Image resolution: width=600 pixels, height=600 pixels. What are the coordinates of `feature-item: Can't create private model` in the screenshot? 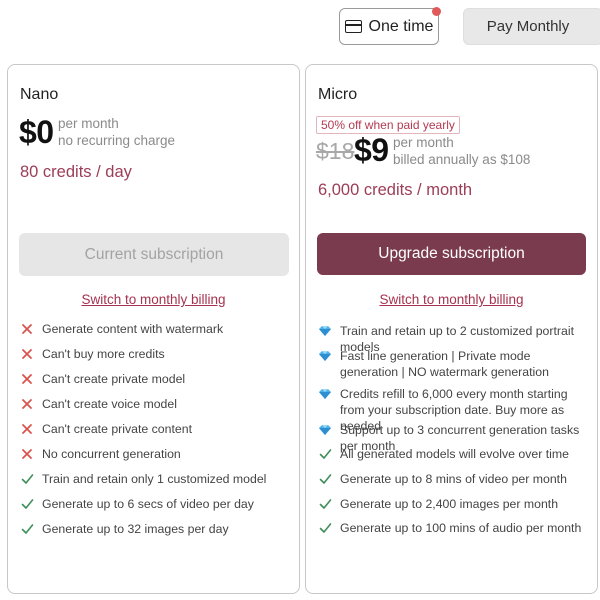 It's located at (155, 379).